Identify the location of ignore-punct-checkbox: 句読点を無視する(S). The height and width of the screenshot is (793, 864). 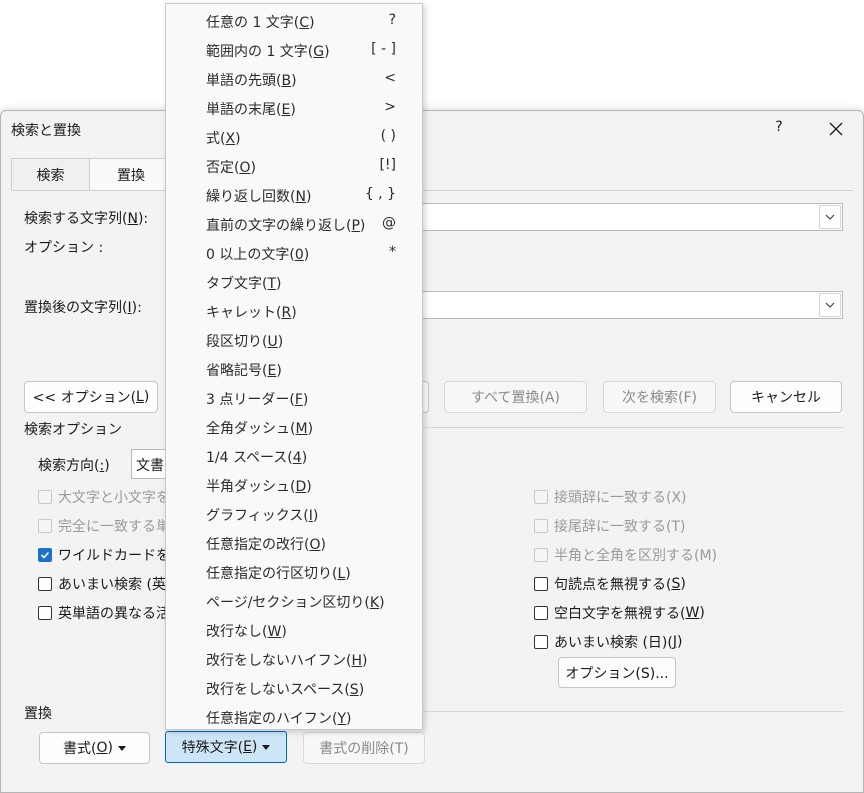
(610, 584).